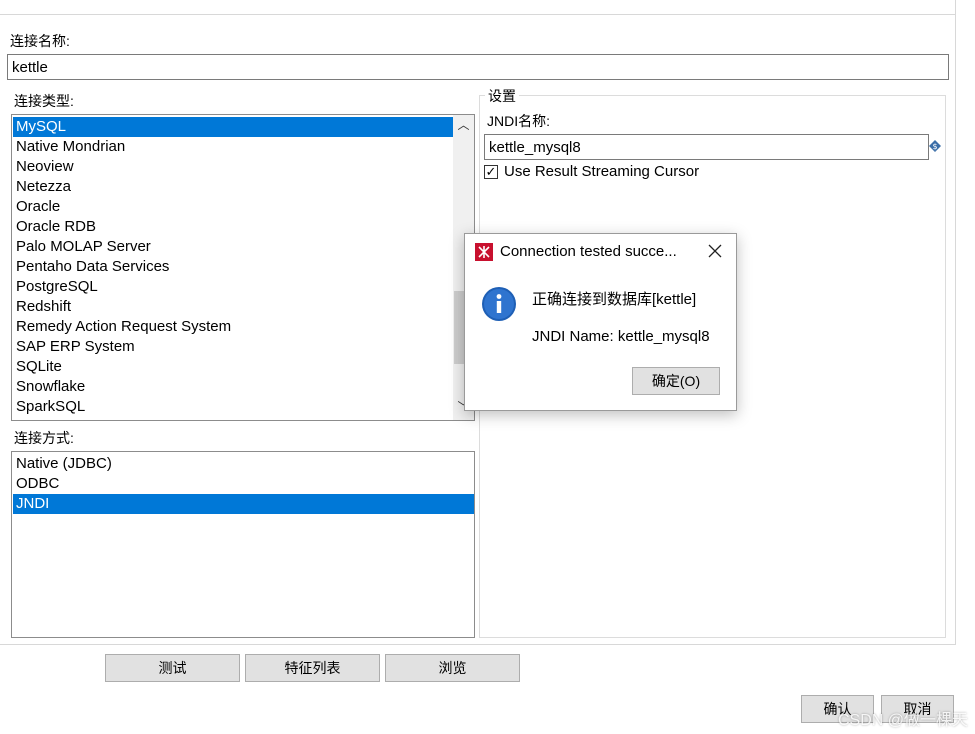 Image resolution: width=975 pixels, height=734 pixels. What do you see at coordinates (172, 668) in the screenshot?
I see `test-button: 测试` at bounding box center [172, 668].